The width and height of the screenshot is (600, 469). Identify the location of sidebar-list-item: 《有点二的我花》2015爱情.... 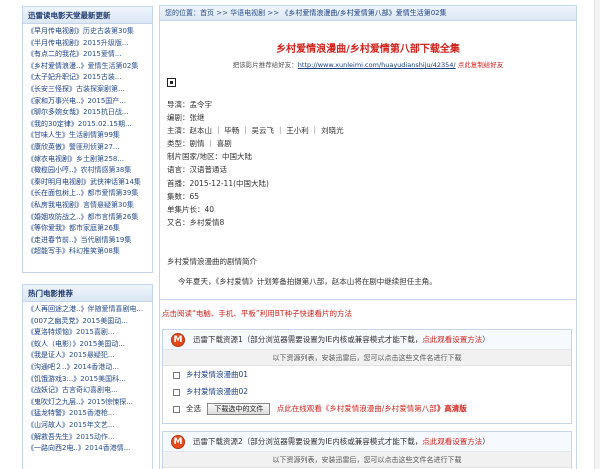
(89, 55).